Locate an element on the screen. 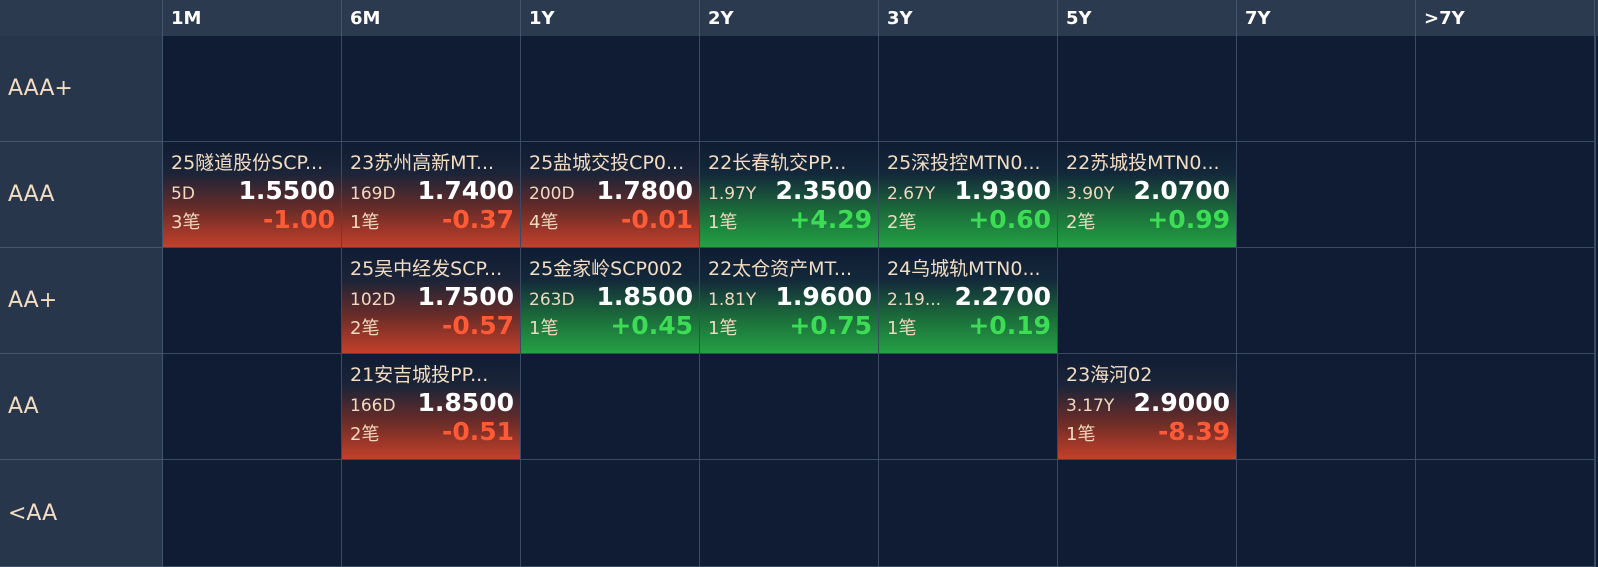 Image resolution: width=1598 pixels, height=567 pixels. bond-maturity: 263D is located at coordinates (552, 300).